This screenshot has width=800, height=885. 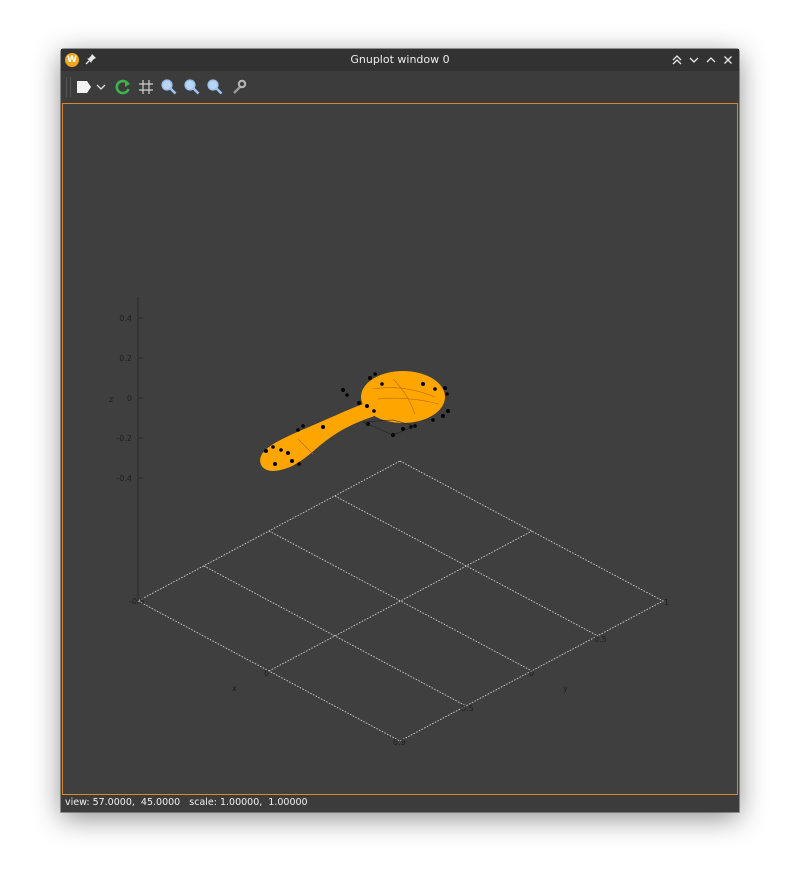 I want to click on z-tick-label: 0.2, so click(x=125, y=358).